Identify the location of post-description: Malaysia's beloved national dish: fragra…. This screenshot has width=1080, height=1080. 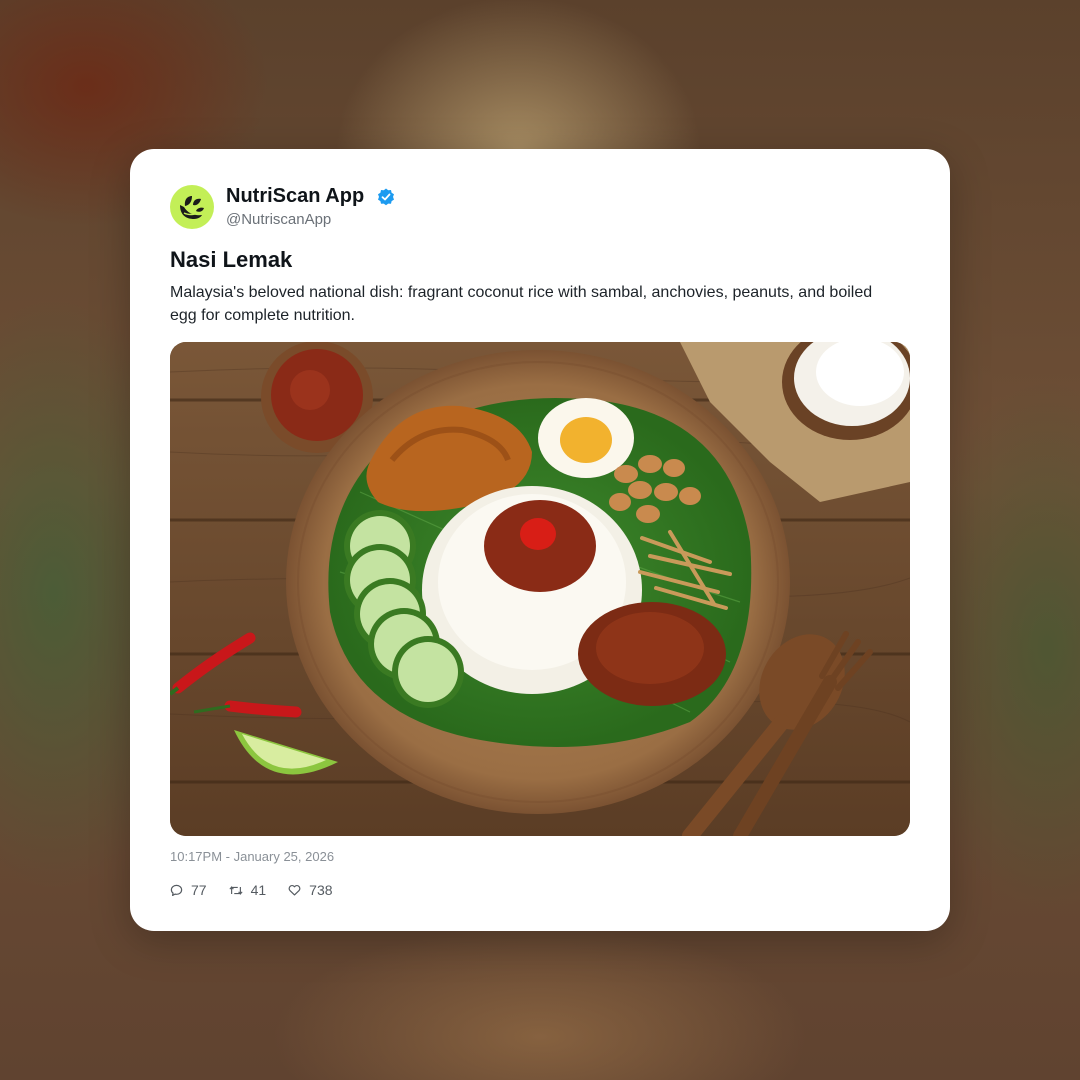
(521, 304).